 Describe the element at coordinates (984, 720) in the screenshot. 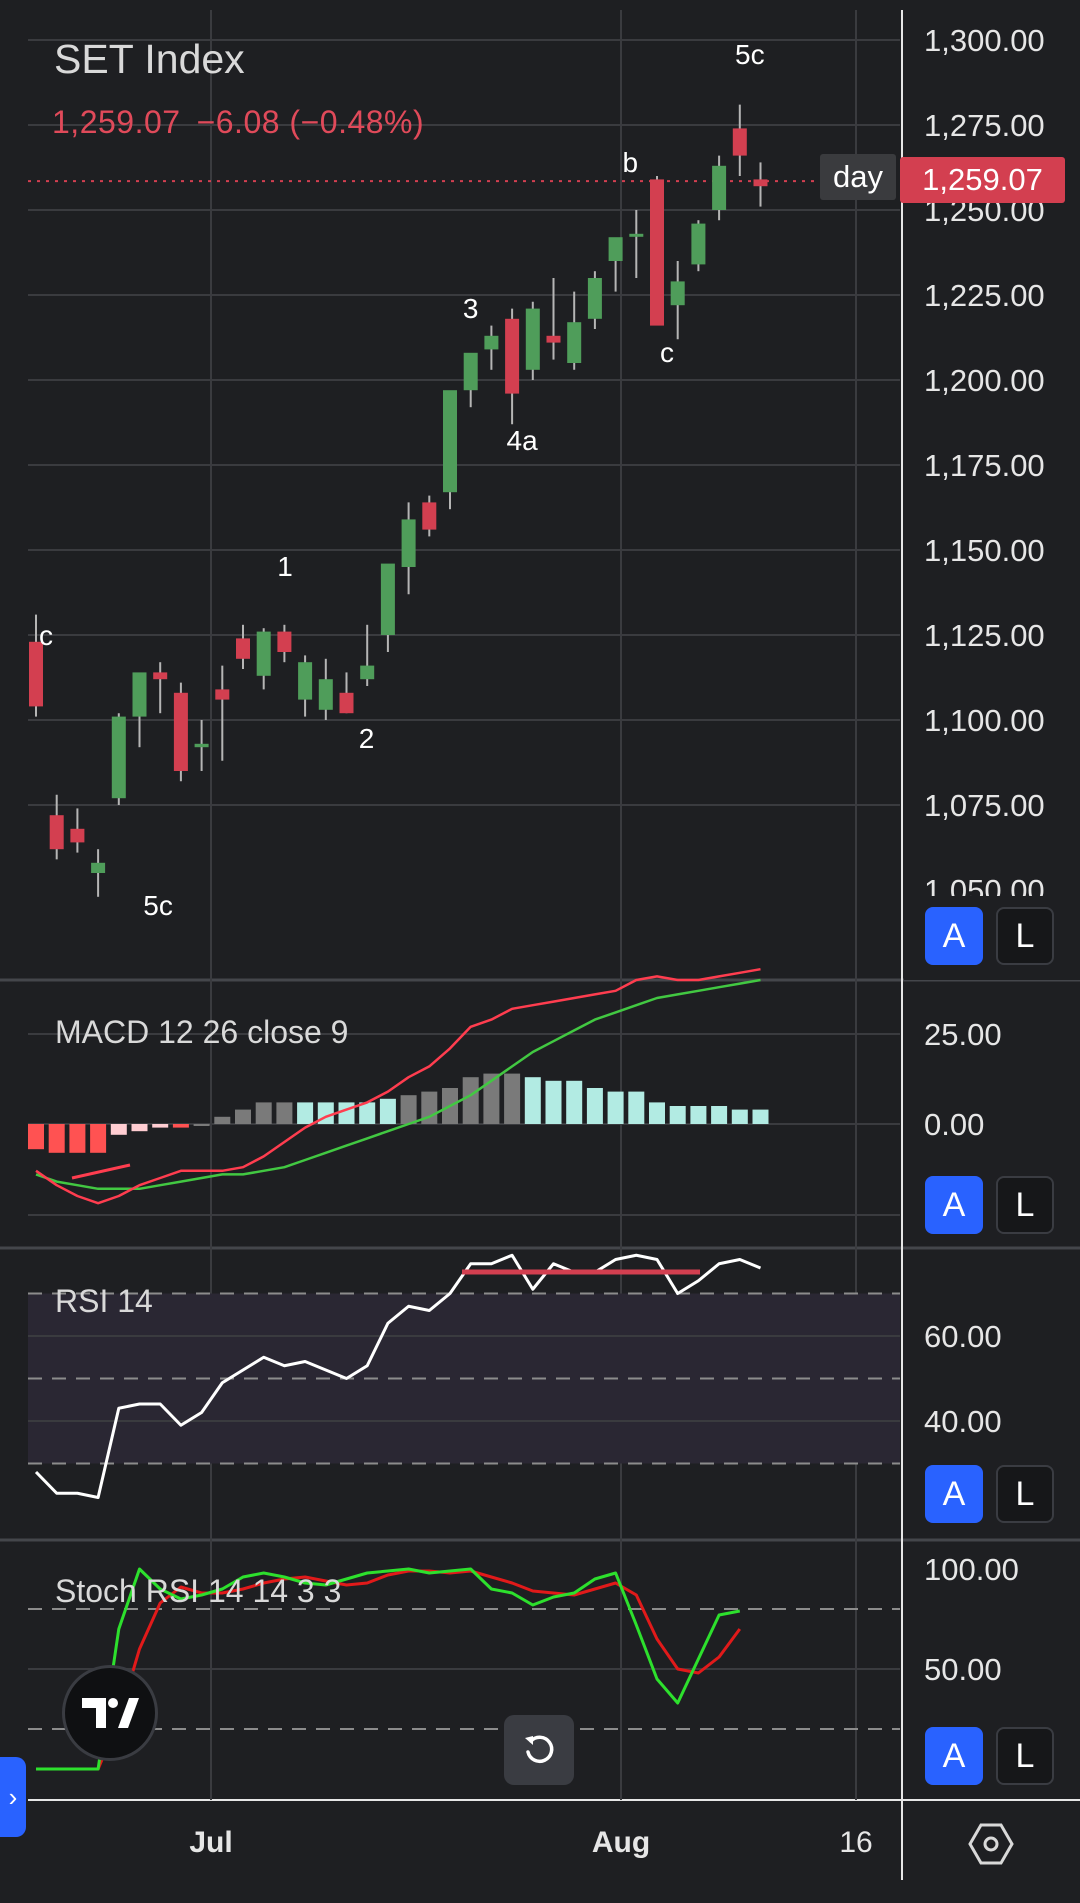

I see `price-tick-label: 1,100.00` at that location.